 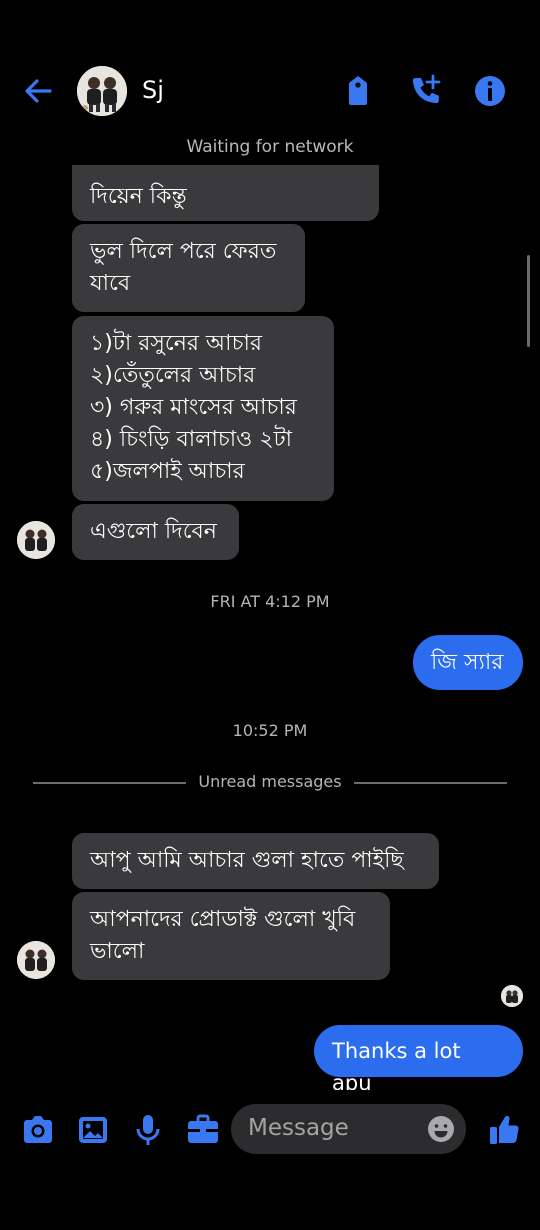 I want to click on scrollbar-thumb, so click(x=528, y=301).